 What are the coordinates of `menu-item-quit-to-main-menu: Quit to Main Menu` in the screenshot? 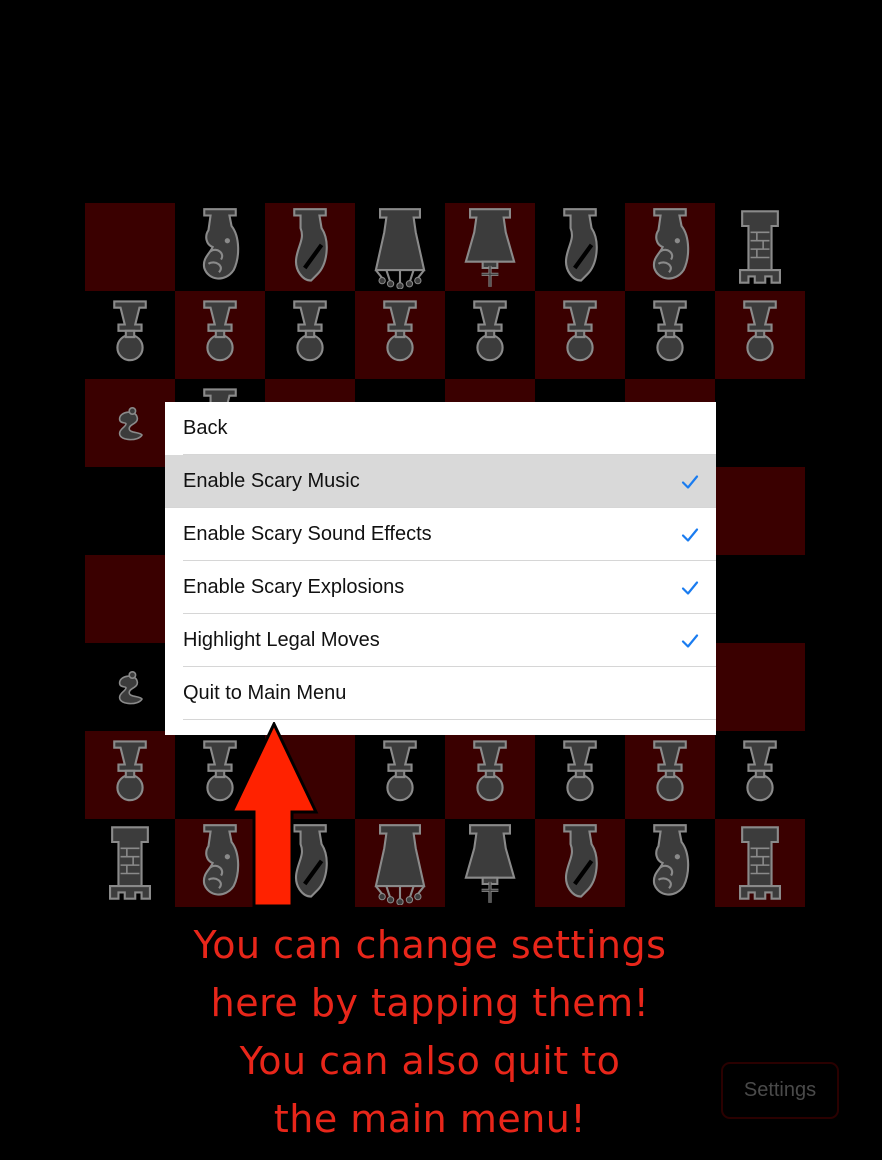 It's located at (440, 693).